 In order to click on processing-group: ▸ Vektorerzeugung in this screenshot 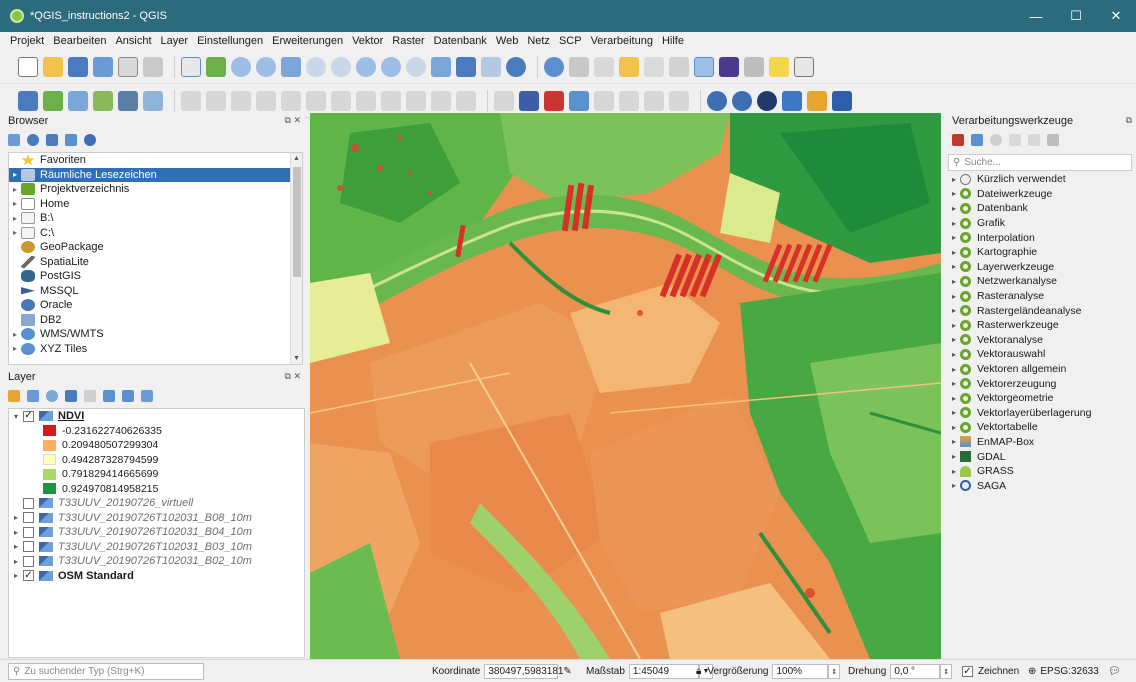, I will do `click(1042, 383)`.